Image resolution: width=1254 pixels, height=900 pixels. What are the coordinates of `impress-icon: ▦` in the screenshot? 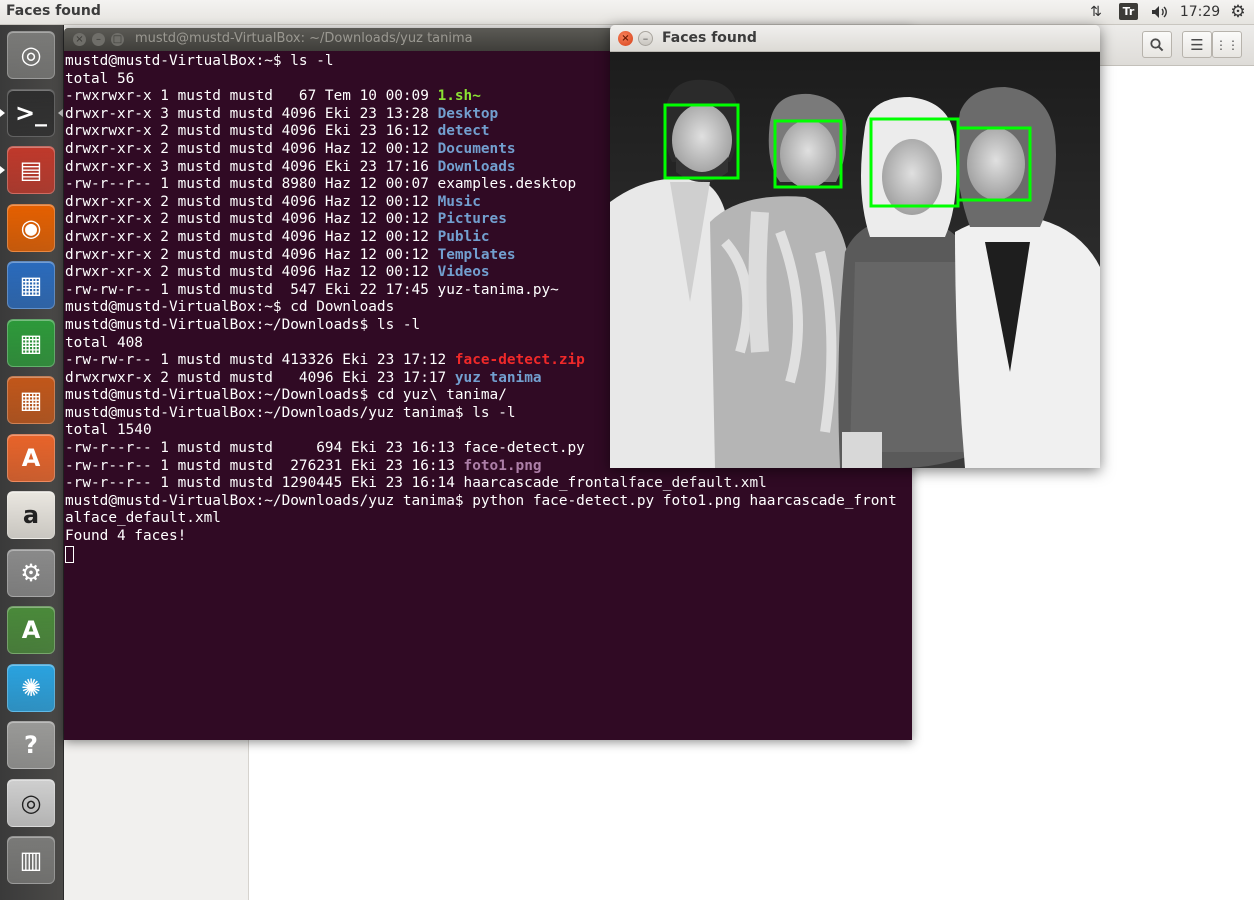 It's located at (31, 400).